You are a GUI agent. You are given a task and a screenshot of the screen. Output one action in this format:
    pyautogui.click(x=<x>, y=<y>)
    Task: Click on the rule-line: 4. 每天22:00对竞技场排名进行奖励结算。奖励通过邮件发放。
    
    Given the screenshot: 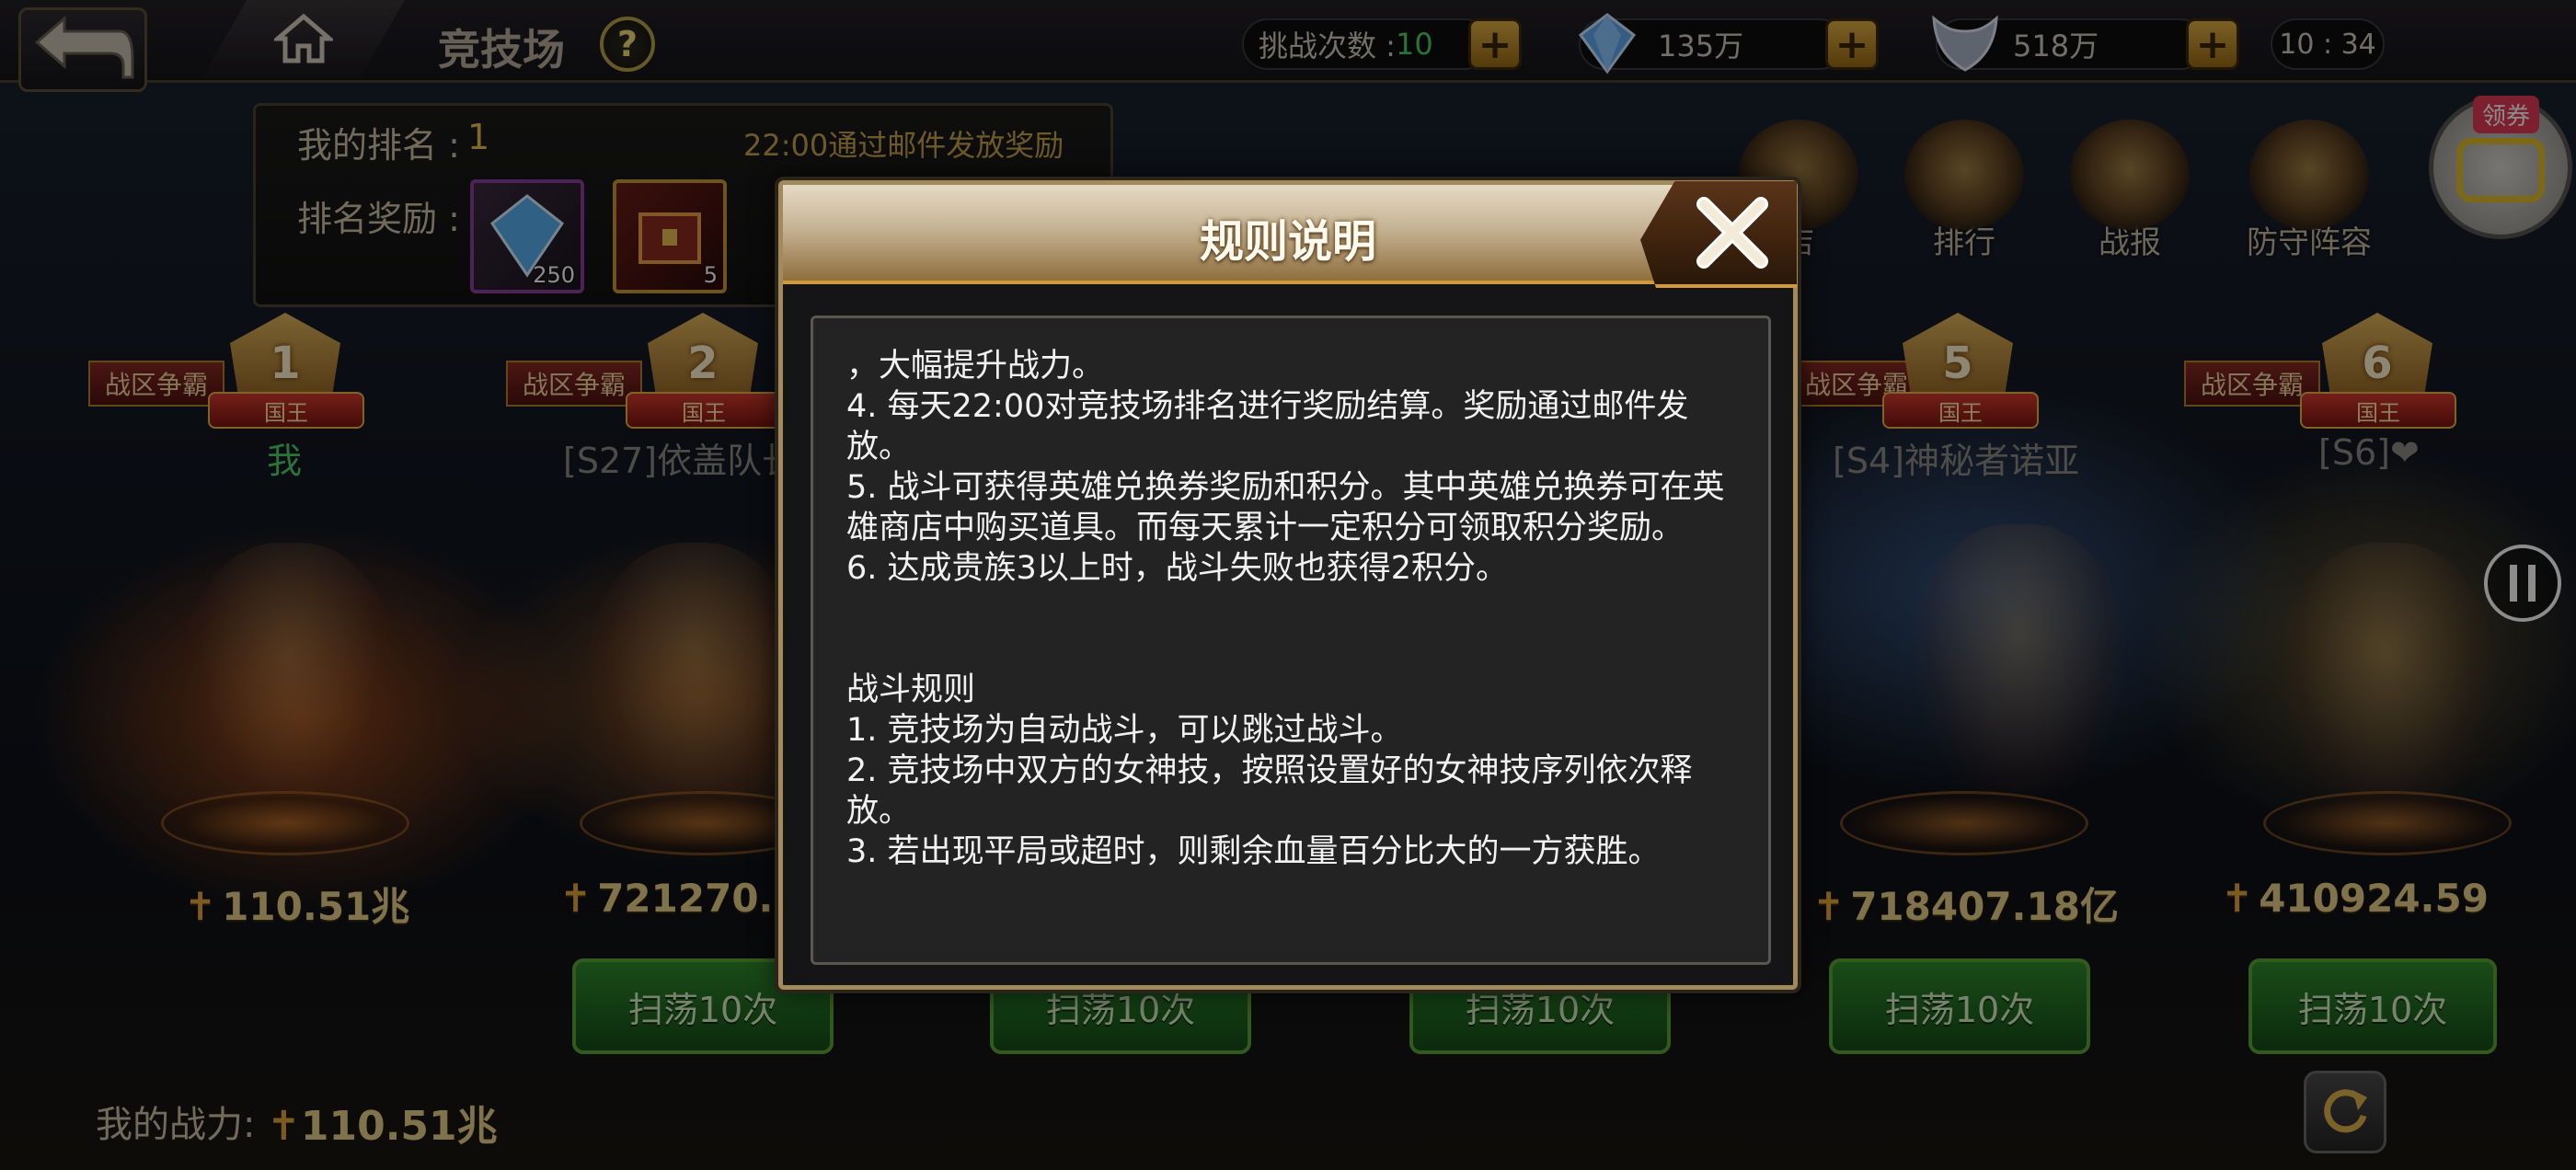 What is the action you would take?
    pyautogui.click(x=1267, y=426)
    